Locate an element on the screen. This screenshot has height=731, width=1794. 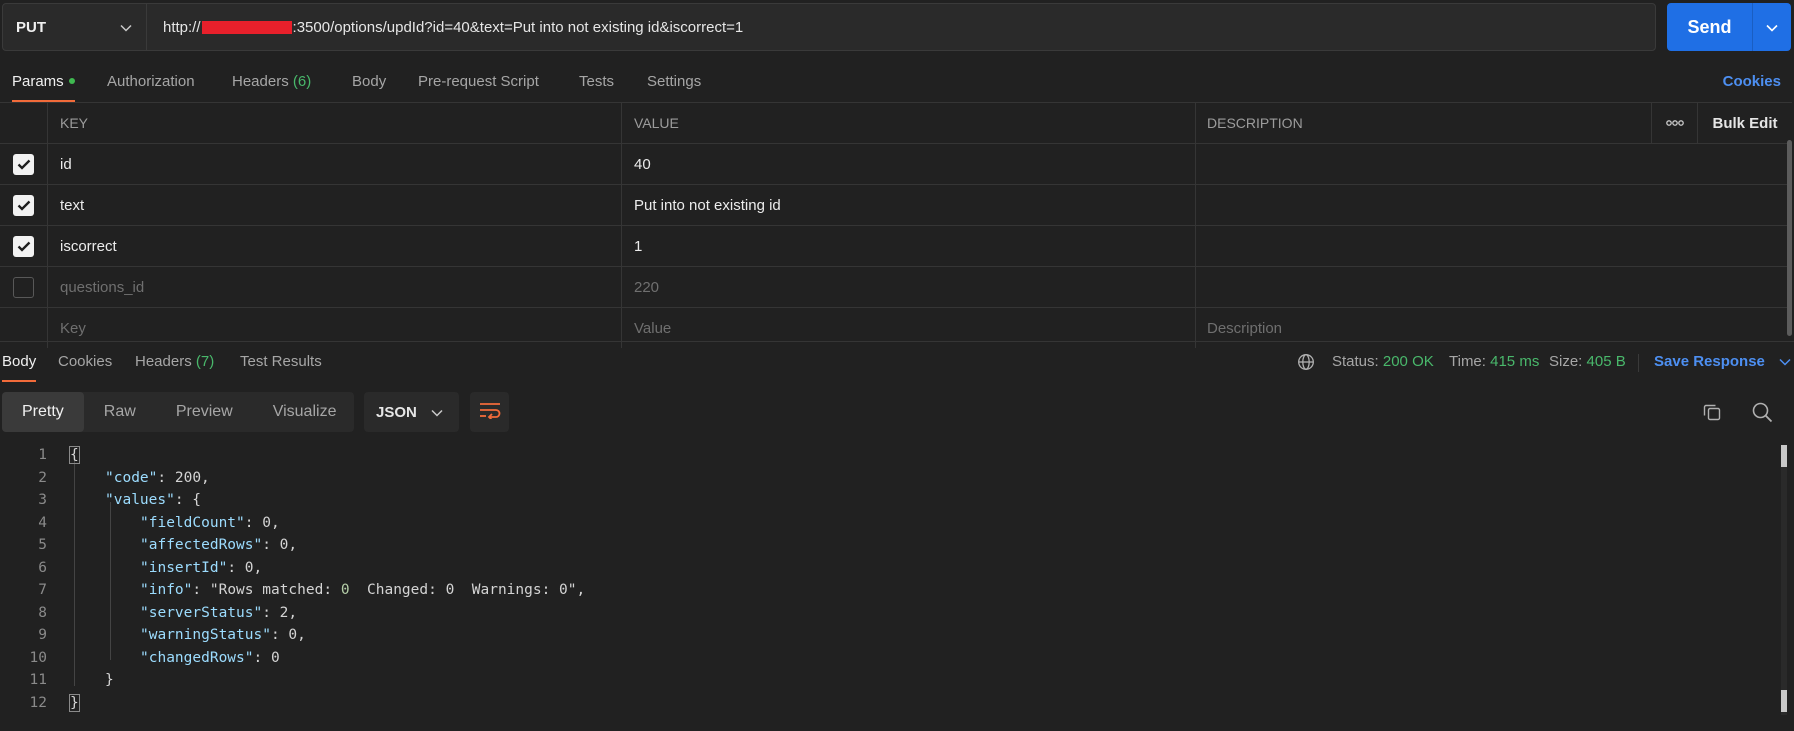
table-row: text Put into not existing id is located at coordinates (896, 204).